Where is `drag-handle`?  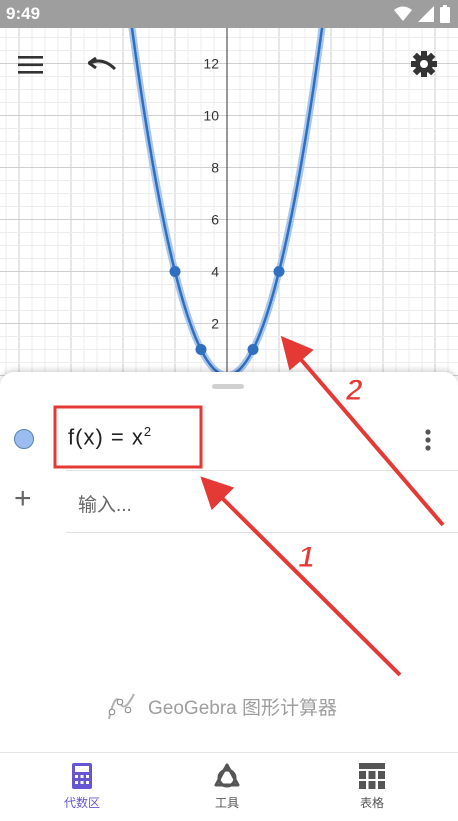 drag-handle is located at coordinates (228, 386).